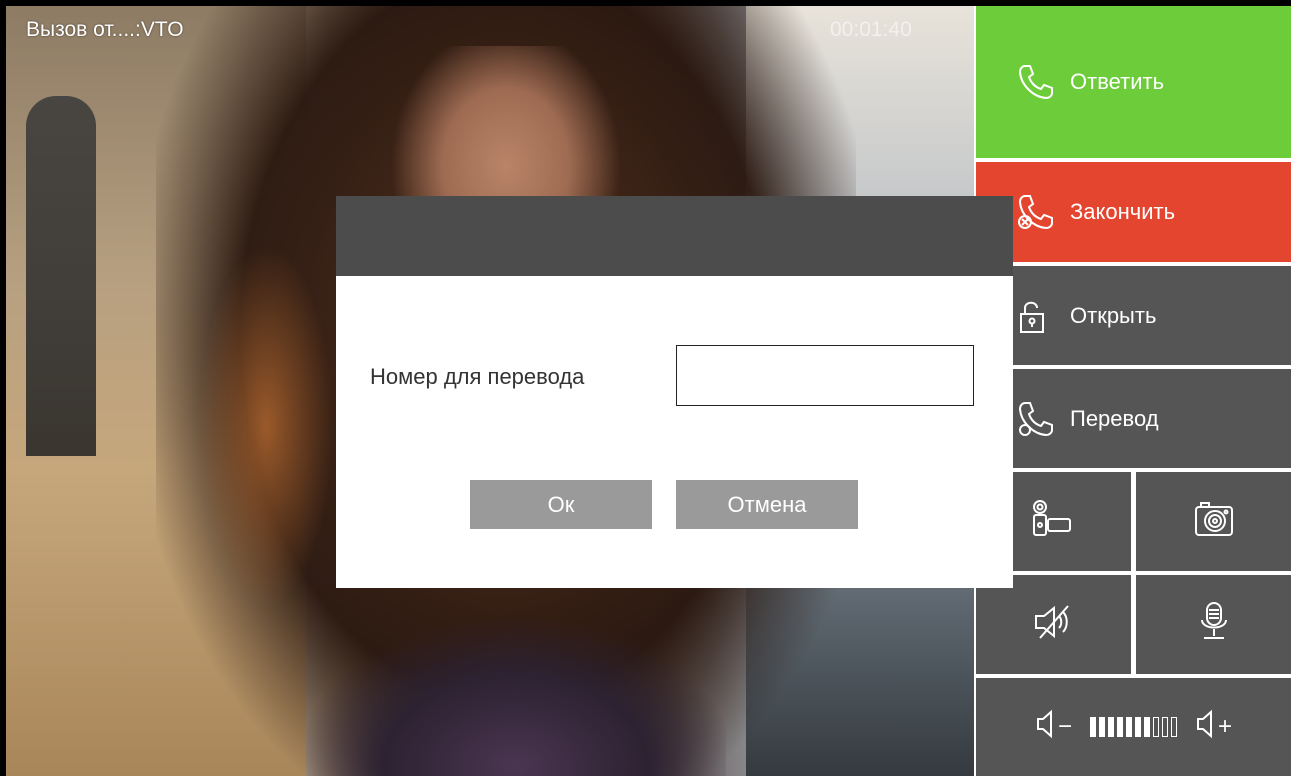  I want to click on volume-level-bar, so click(1133, 727).